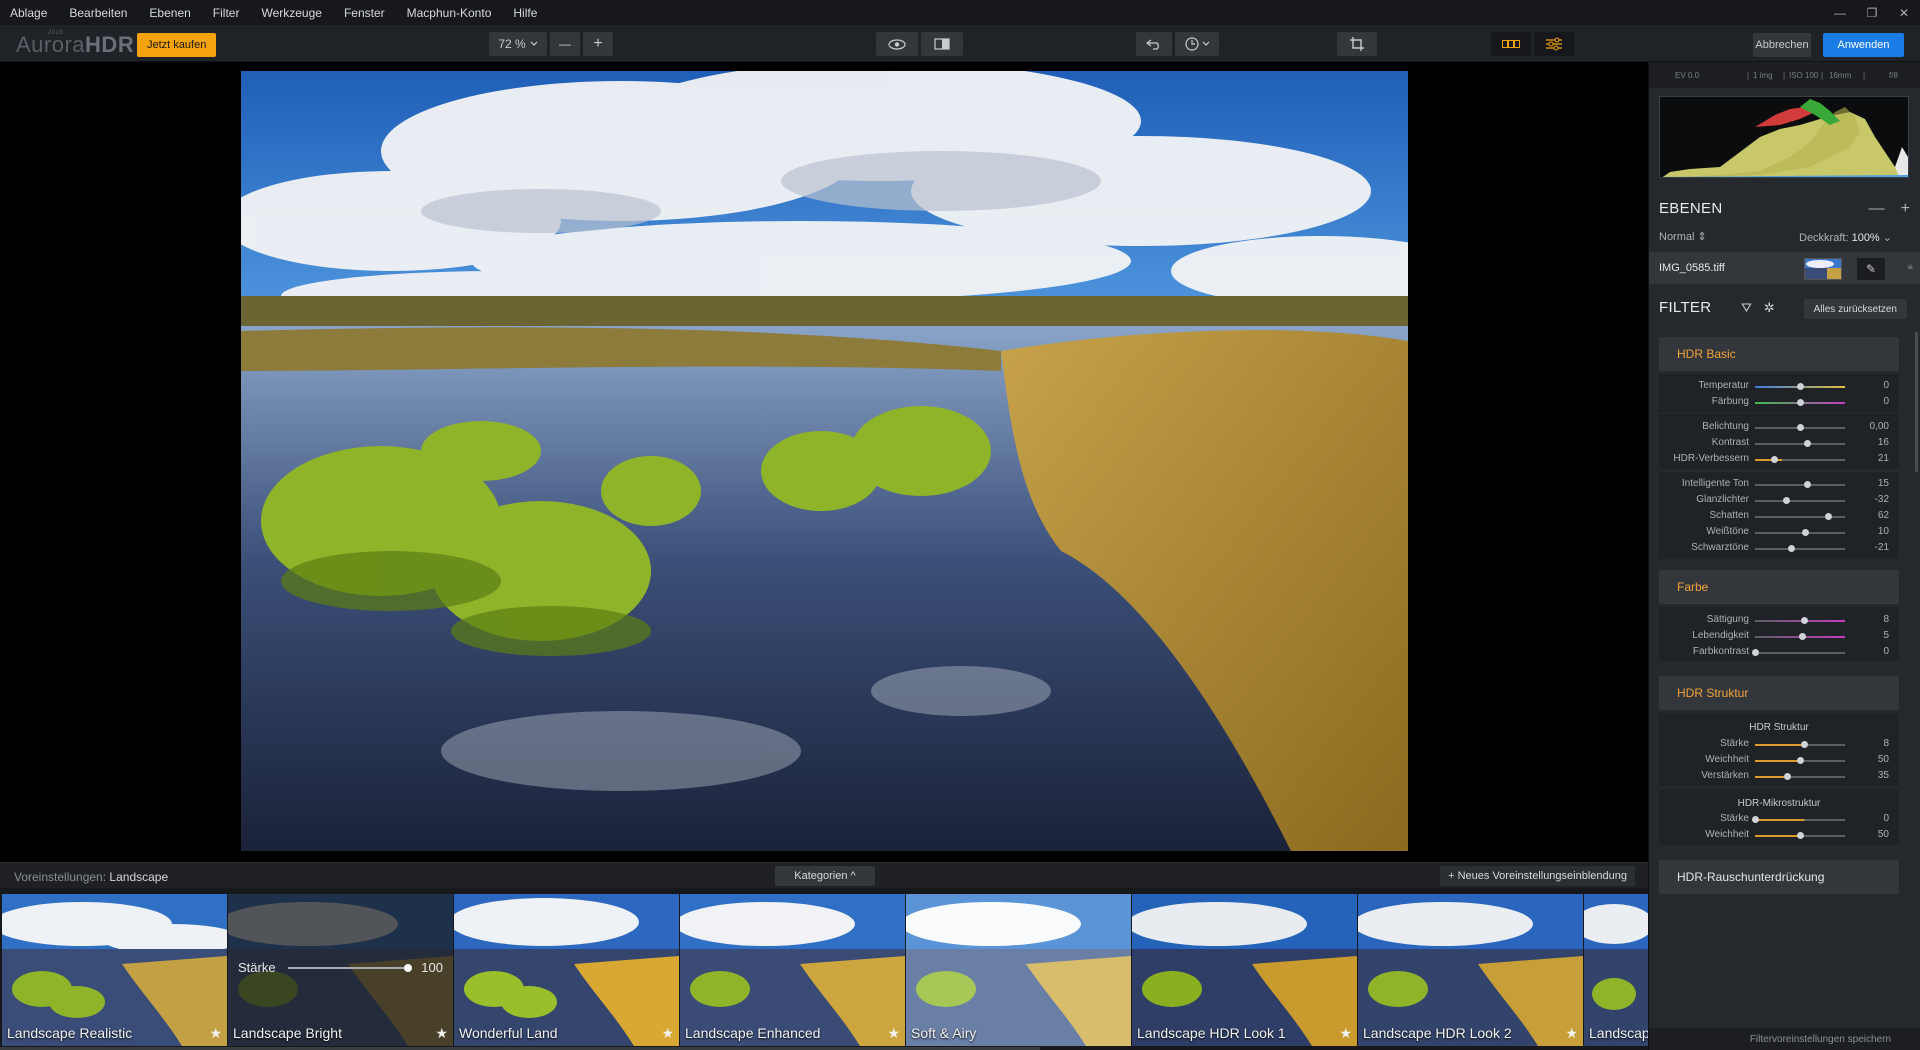 This screenshot has width=1920, height=1050. Describe the element at coordinates (1905, 209) in the screenshot. I see `add-layer-icon: +` at that location.